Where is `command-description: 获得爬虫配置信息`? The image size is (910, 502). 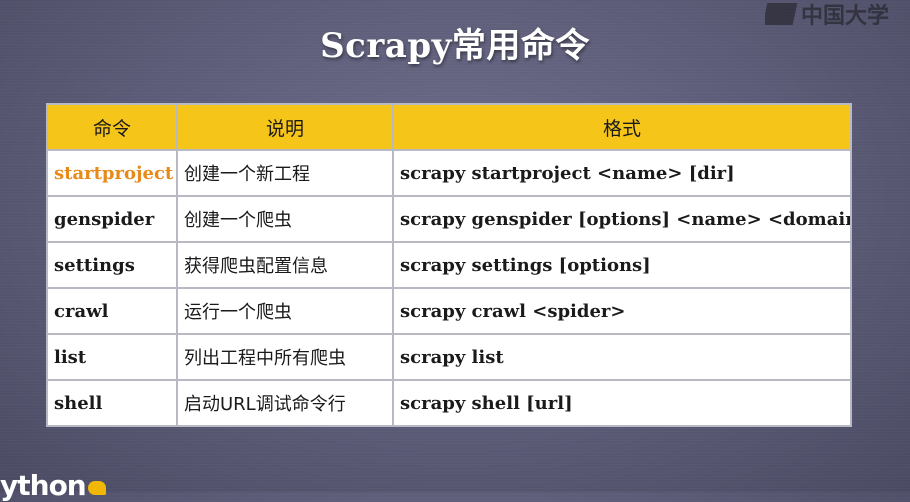
command-description: 获得爬虫配置信息 is located at coordinates (285, 265).